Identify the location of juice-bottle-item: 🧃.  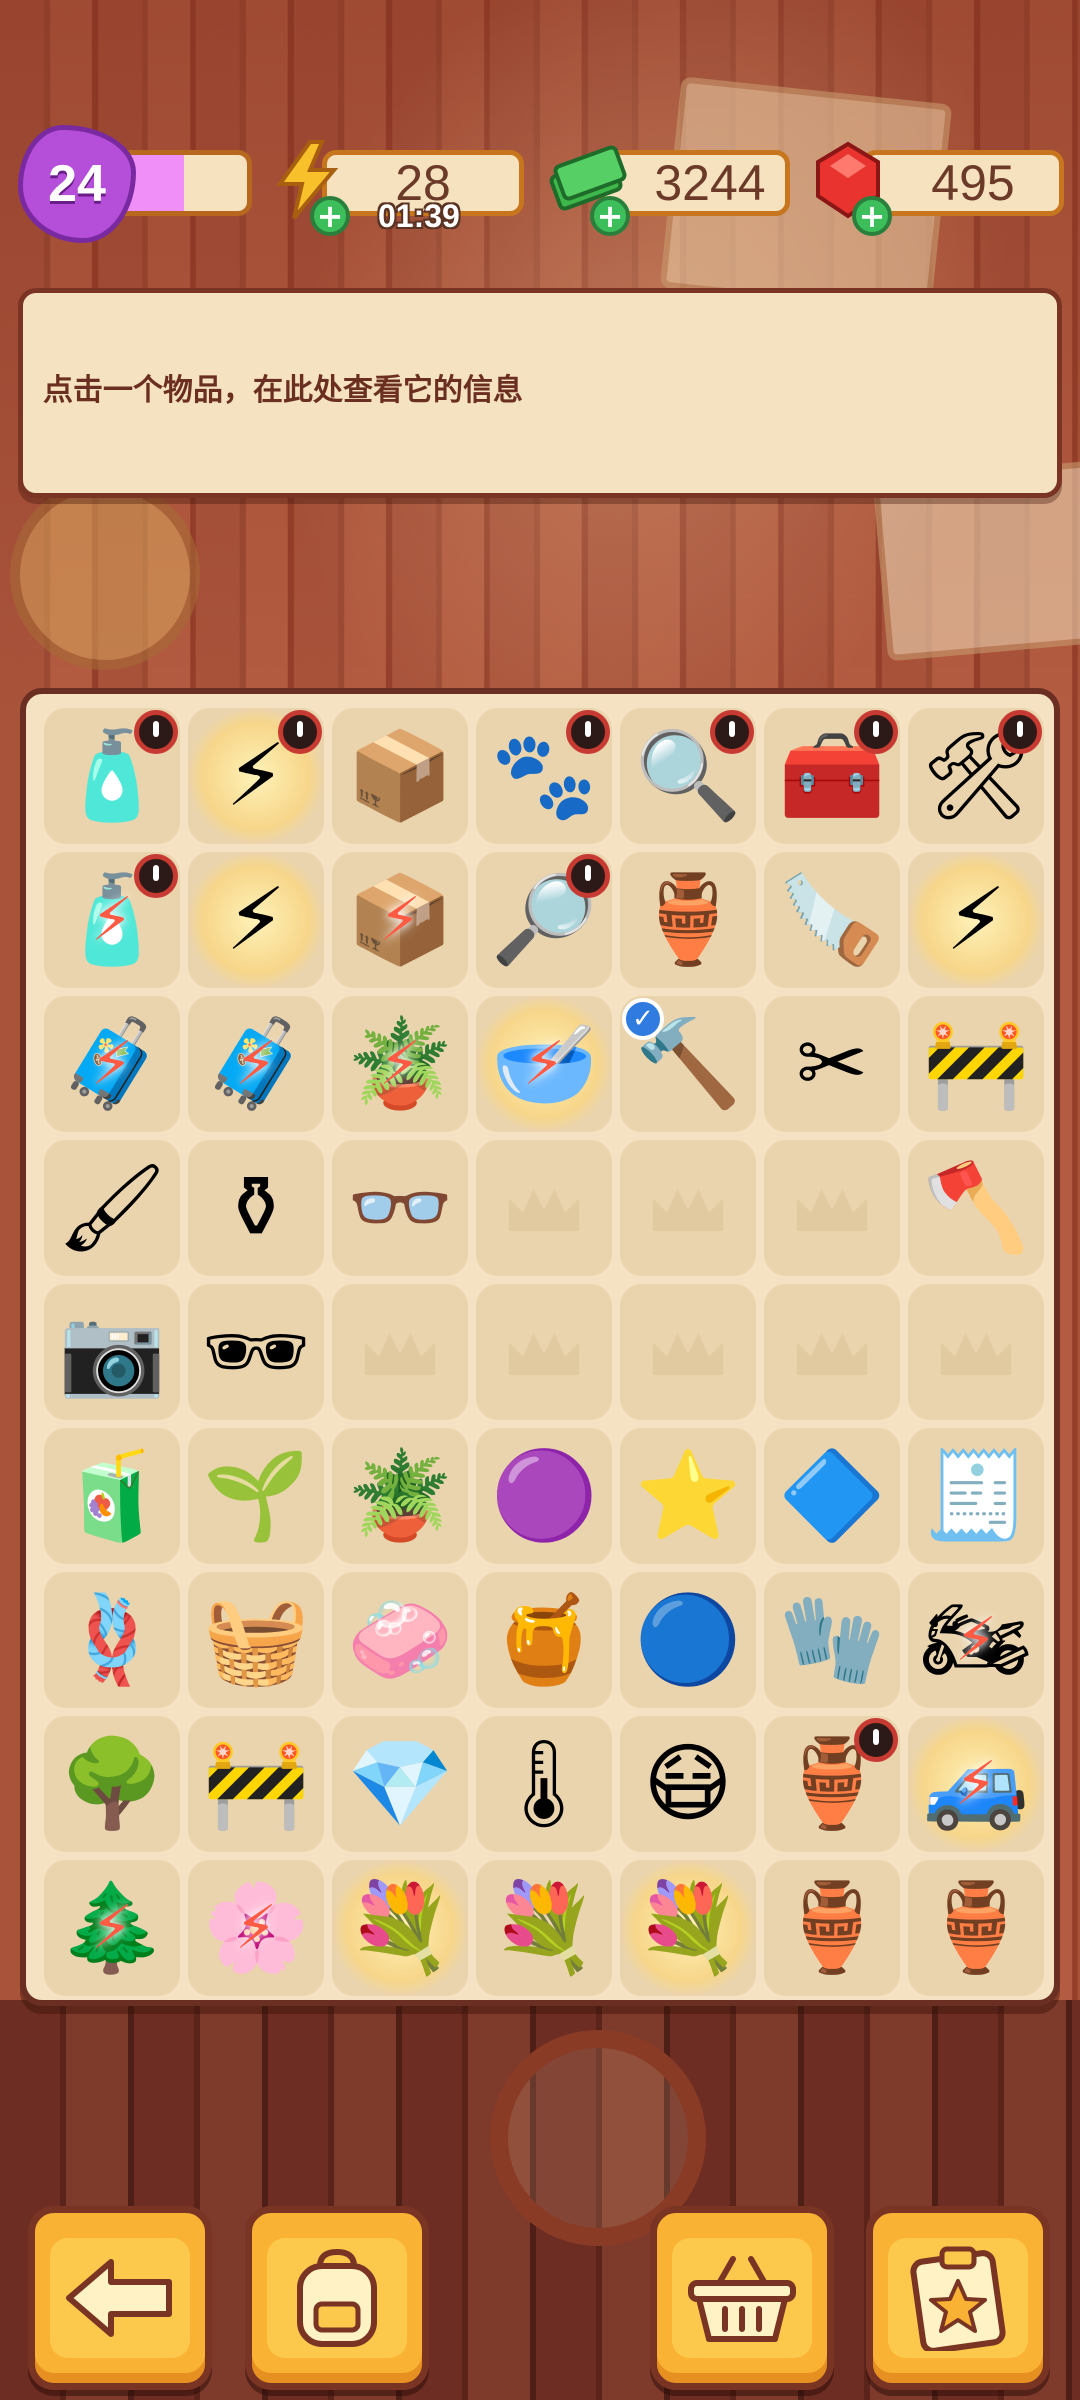
(111, 1496).